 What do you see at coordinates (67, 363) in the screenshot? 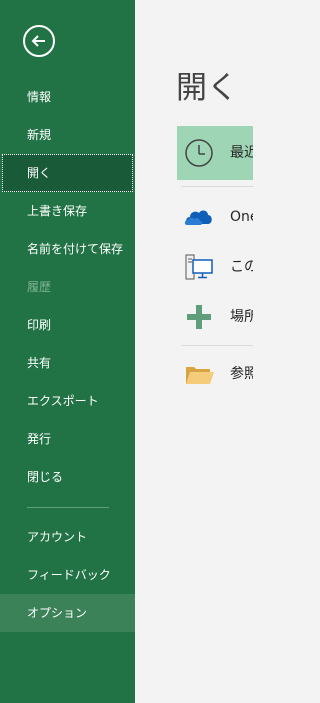
I see `menu-item-share: 共有` at bounding box center [67, 363].